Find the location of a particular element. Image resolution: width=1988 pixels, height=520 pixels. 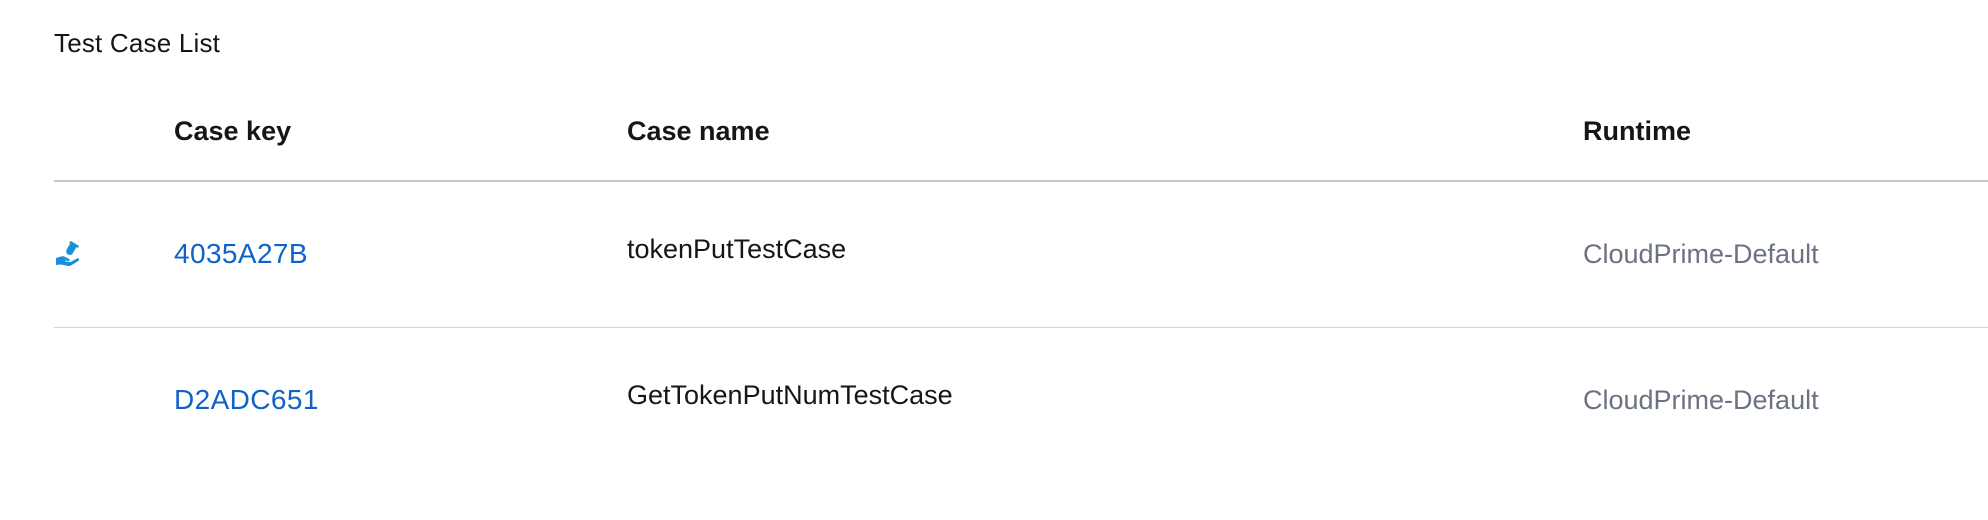

run-test-icon is located at coordinates (69, 253).